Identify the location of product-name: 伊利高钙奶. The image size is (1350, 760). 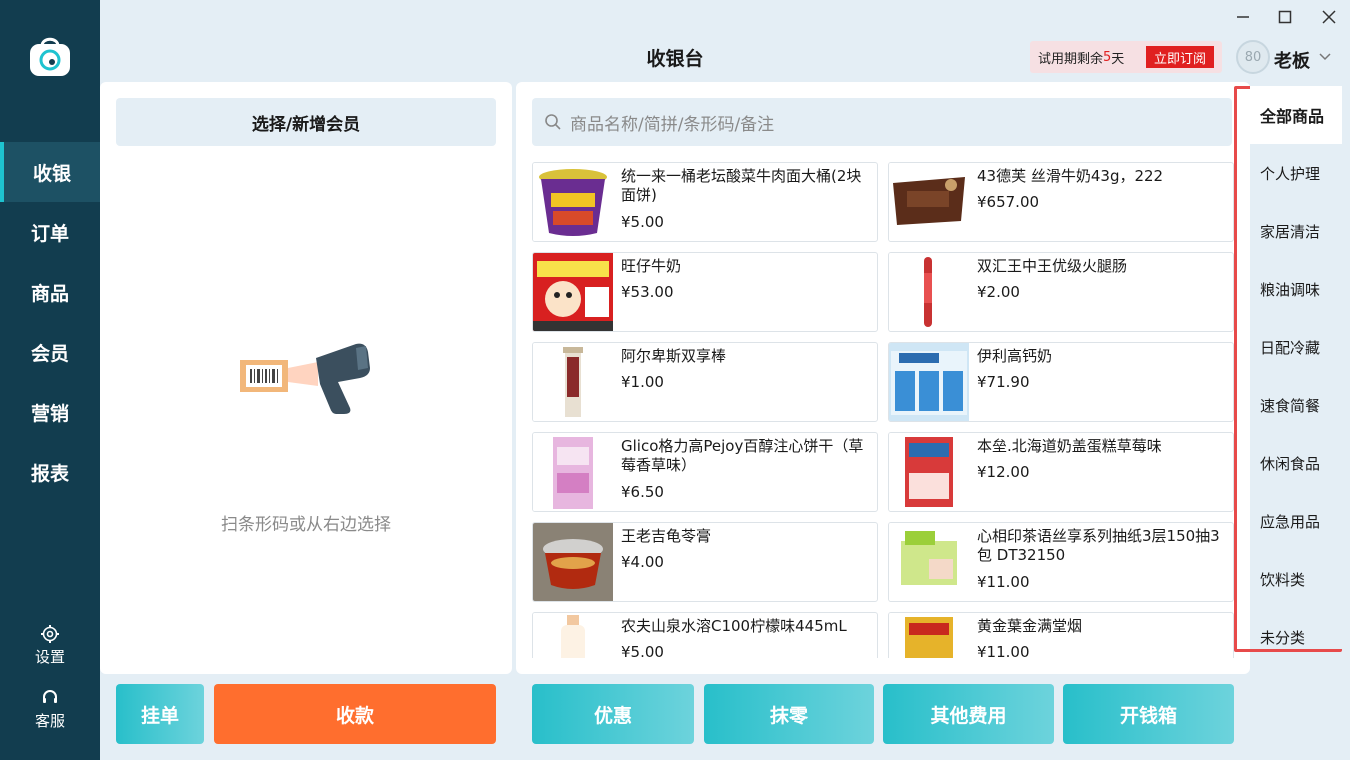
(1015, 356).